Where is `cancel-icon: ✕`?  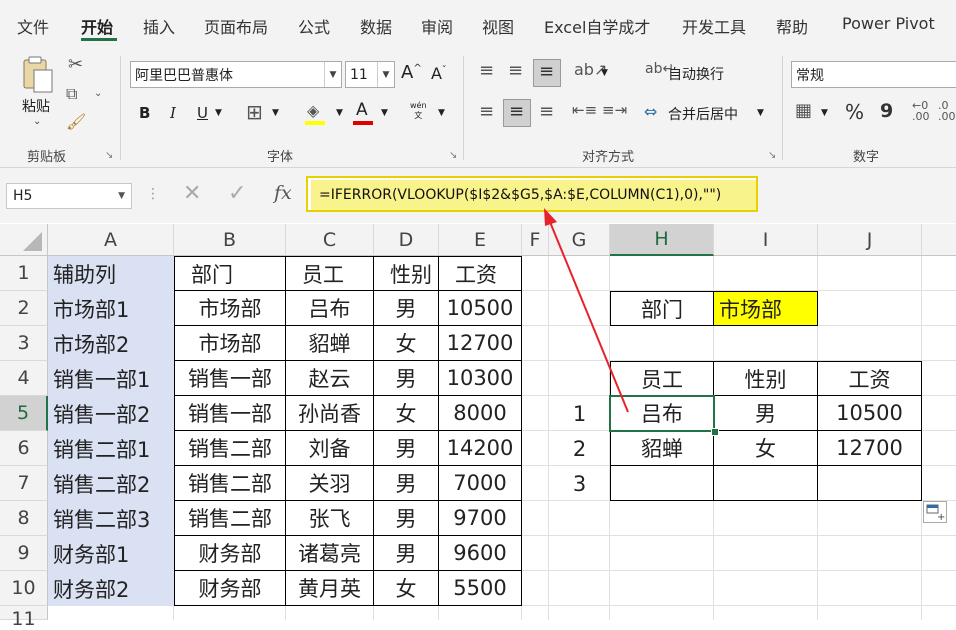 cancel-icon: ✕ is located at coordinates (192, 193).